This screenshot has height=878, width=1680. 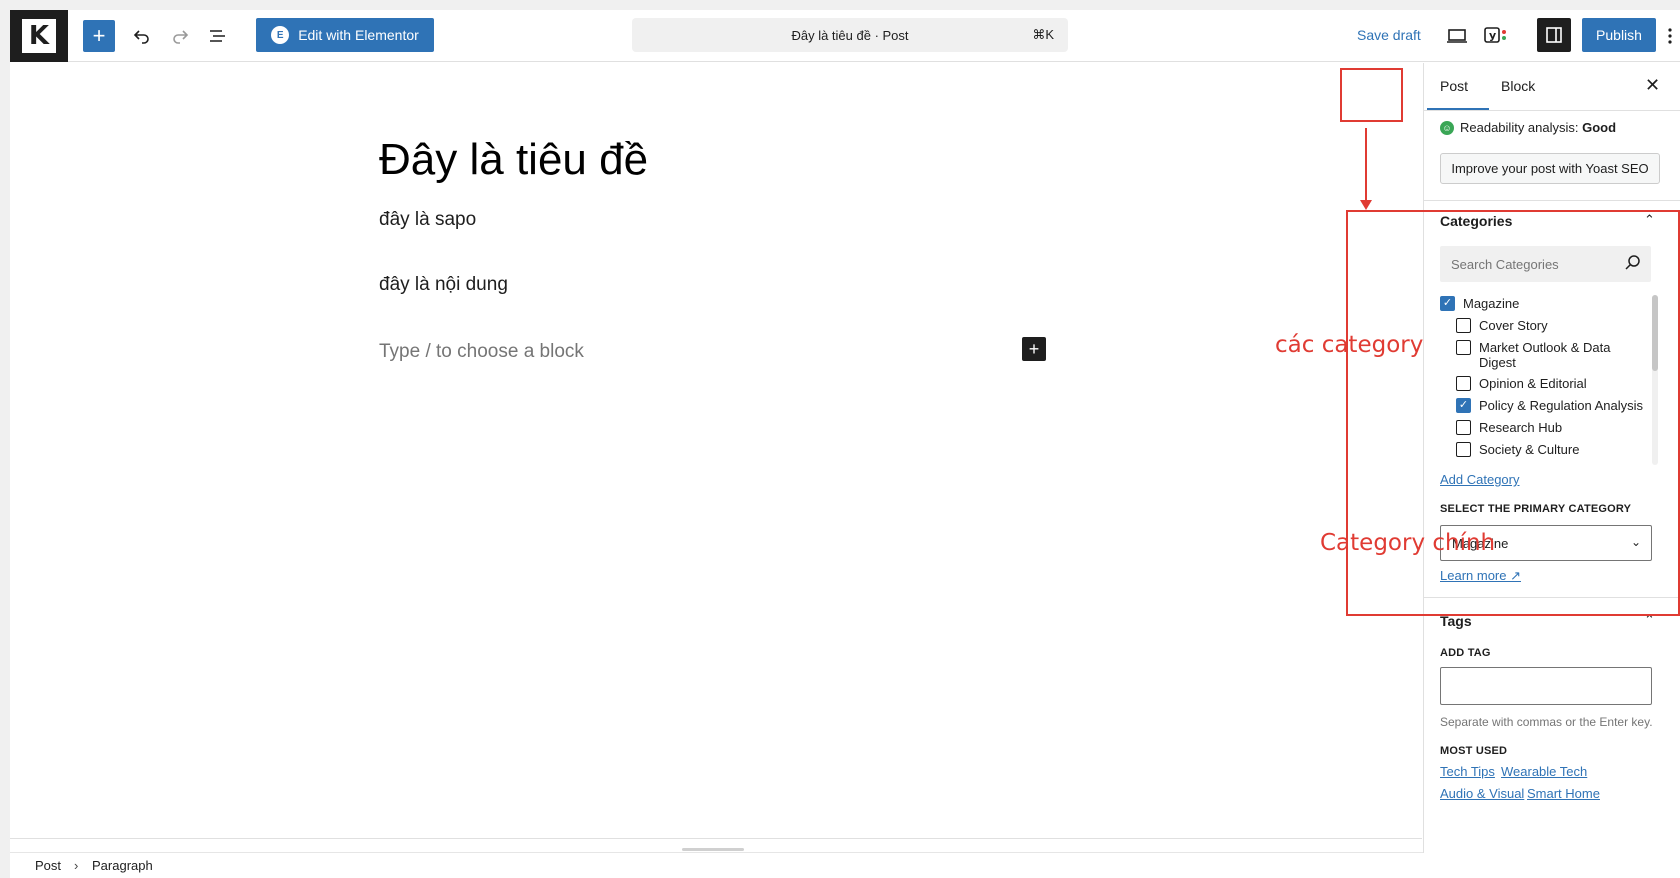 I want to click on inline-block-inserter: +, so click(x=1034, y=349).